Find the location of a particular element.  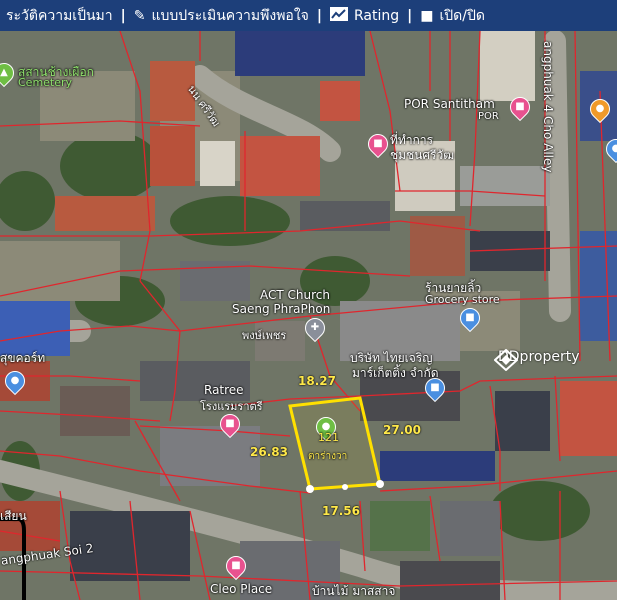

cleo-label: Cleo Place is located at coordinates (241, 589).